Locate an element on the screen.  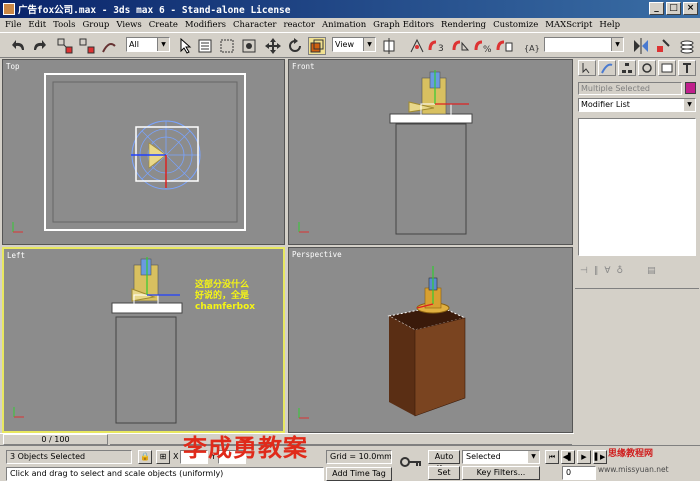
perspective-viewport-scene is located at coordinates (382, 342).